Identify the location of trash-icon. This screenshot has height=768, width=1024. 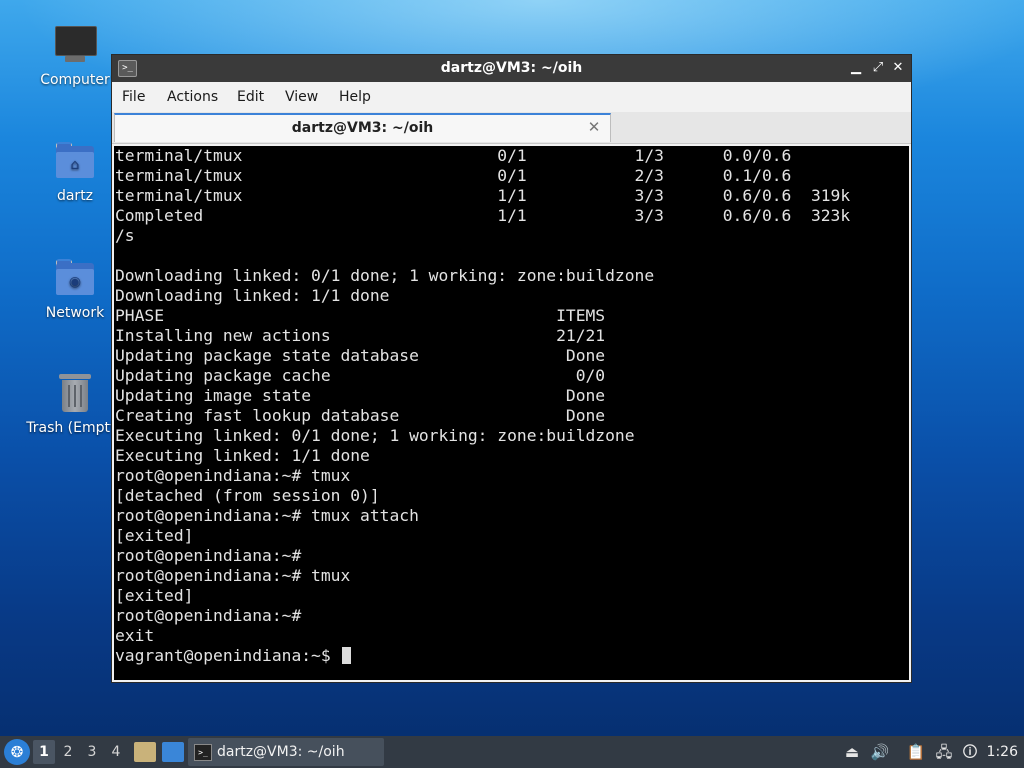
(75, 394).